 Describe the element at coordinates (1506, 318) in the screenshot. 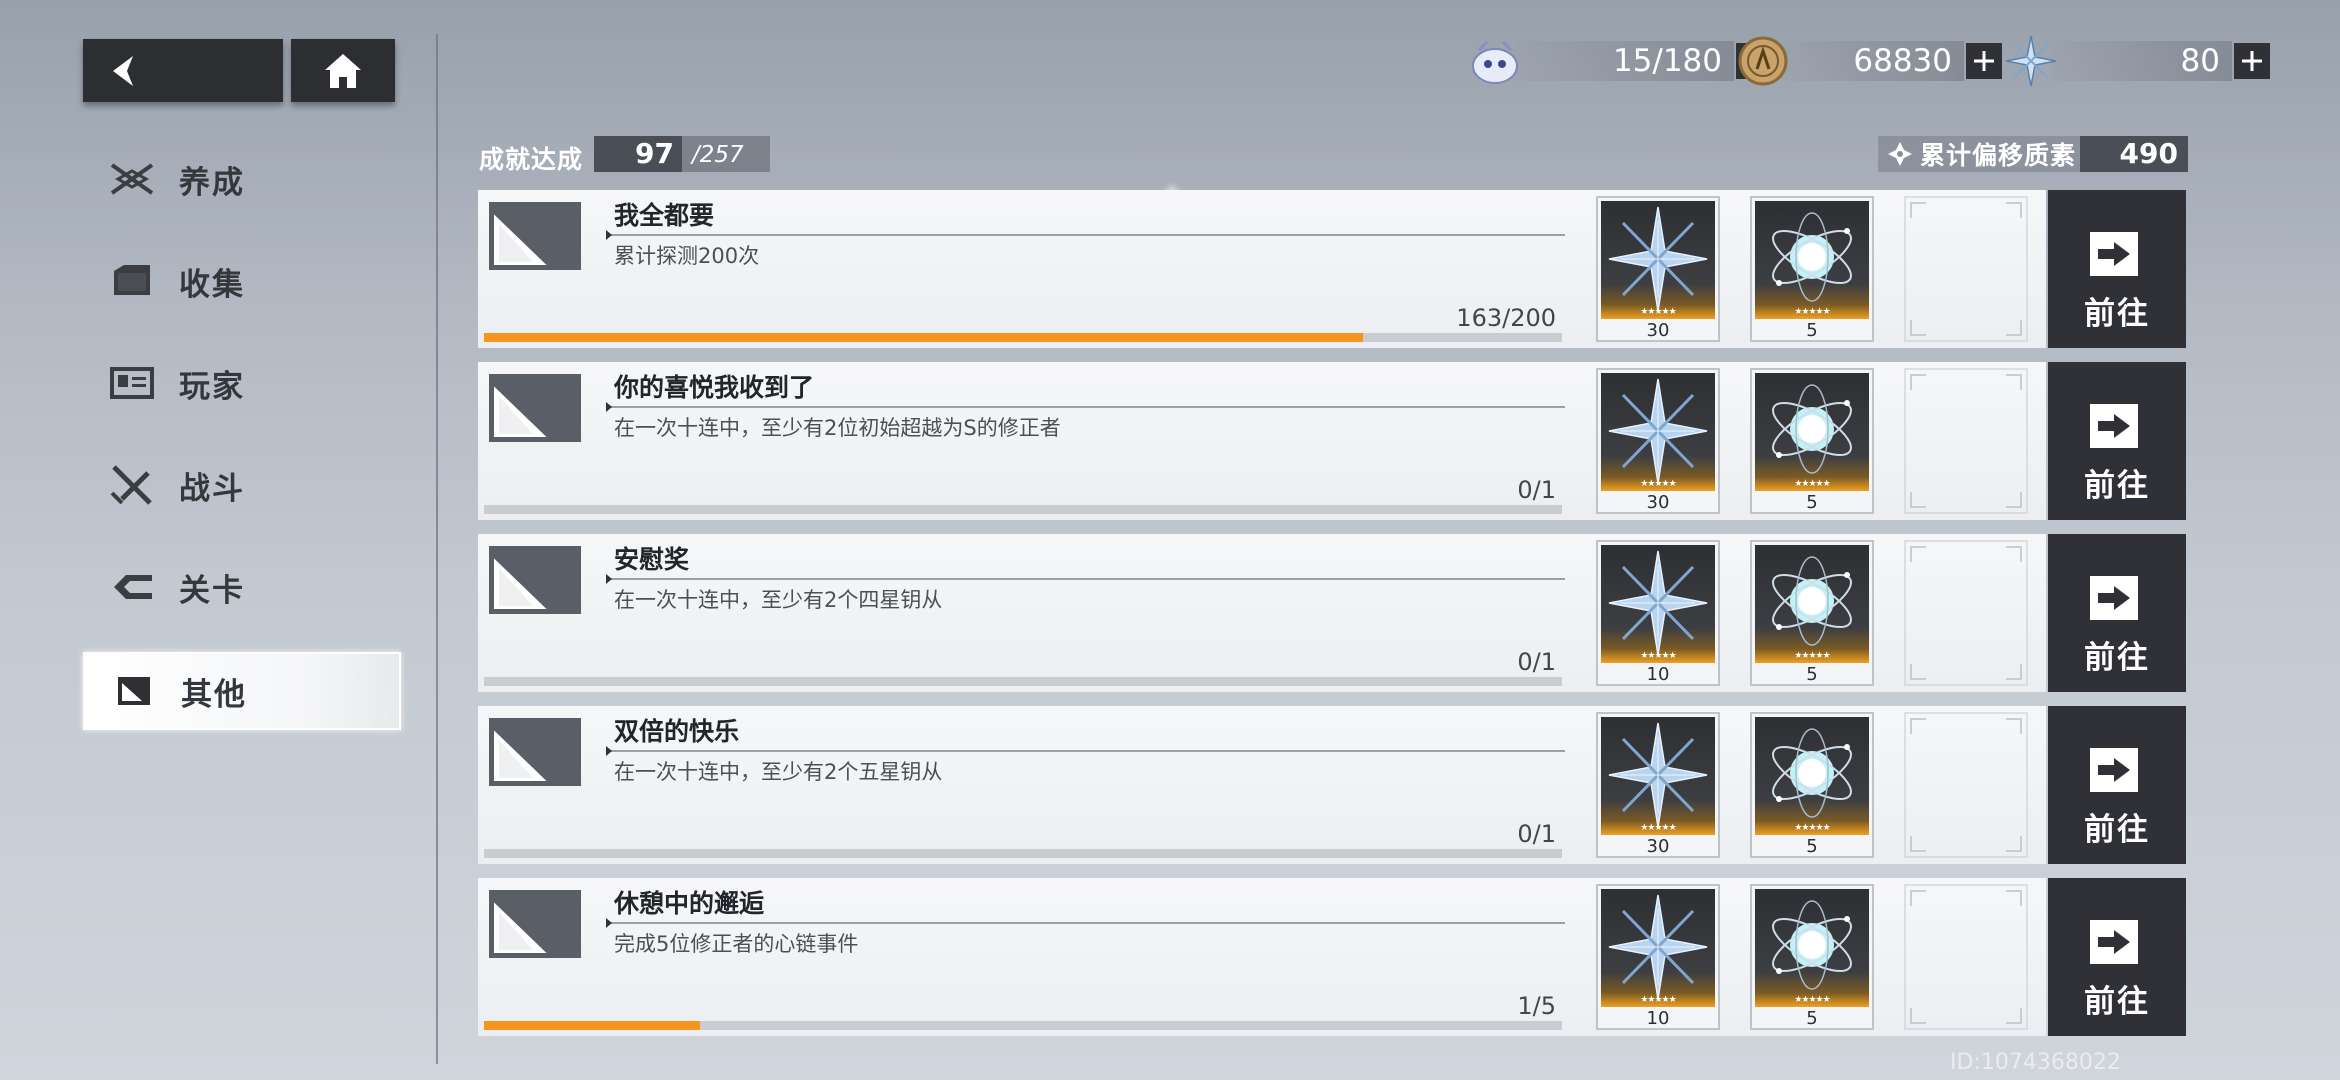

I see `achievement-progress-text: 163/200` at that location.